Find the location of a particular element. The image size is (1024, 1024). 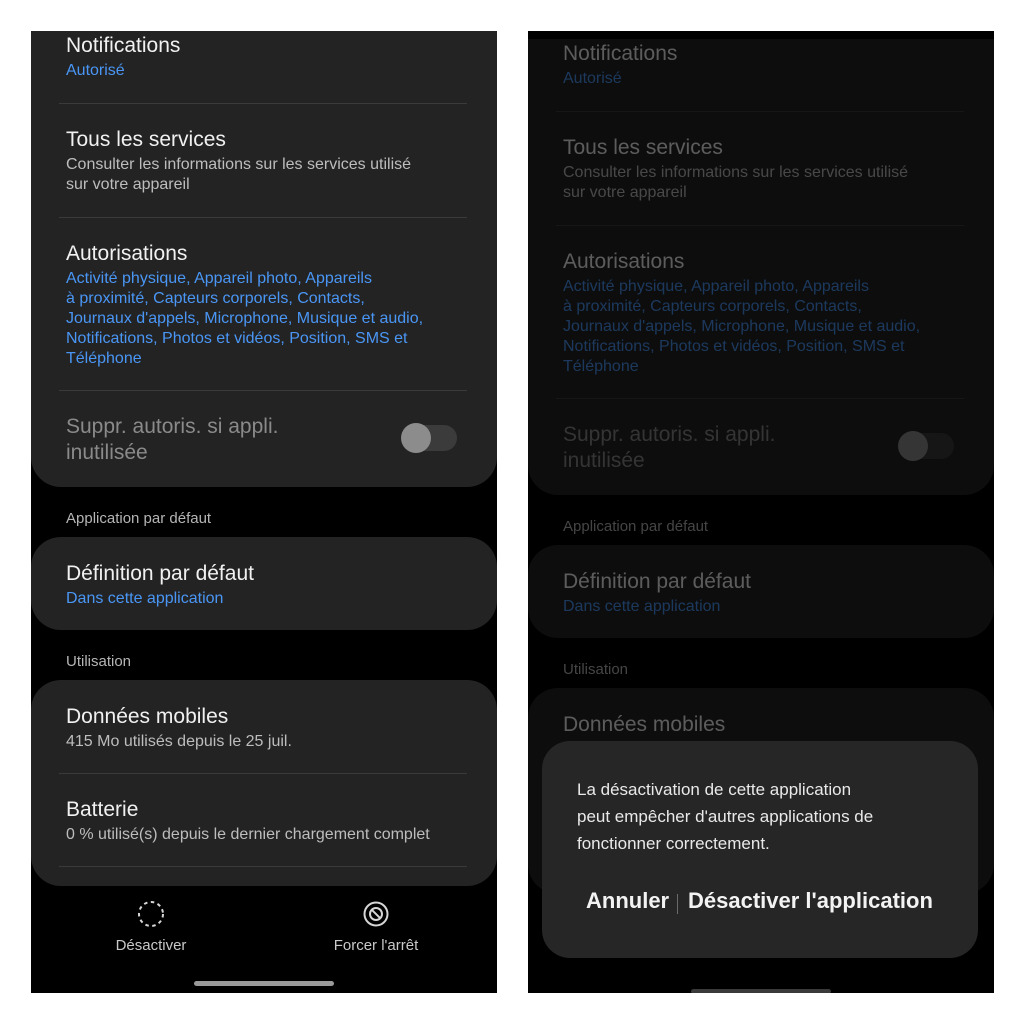

remove-permissions-toggle is located at coordinates (429, 438).